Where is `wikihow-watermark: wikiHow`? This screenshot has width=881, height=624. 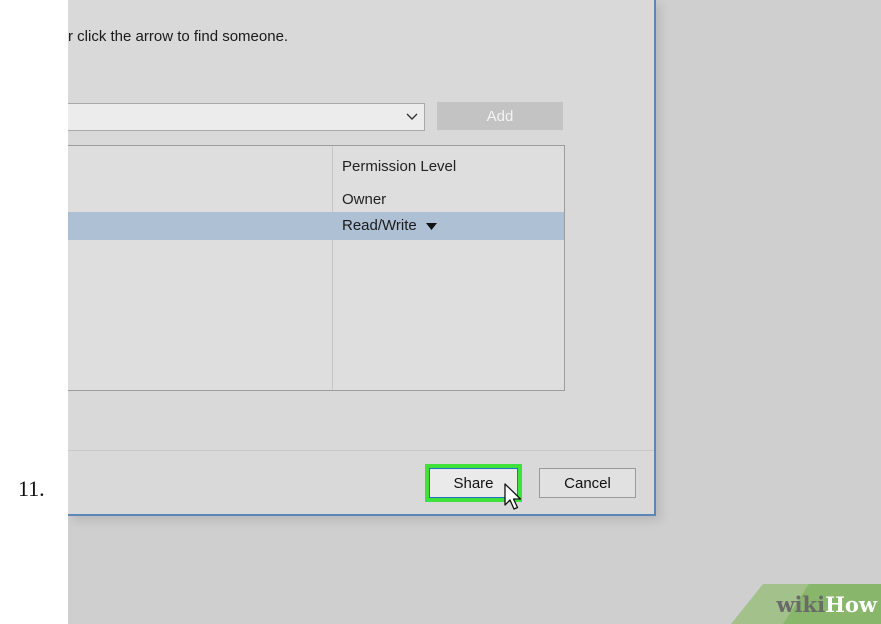 wikihow-watermark: wikiHow is located at coordinates (806, 604).